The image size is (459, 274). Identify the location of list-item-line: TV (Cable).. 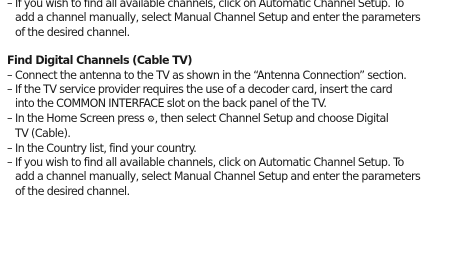
(43, 134).